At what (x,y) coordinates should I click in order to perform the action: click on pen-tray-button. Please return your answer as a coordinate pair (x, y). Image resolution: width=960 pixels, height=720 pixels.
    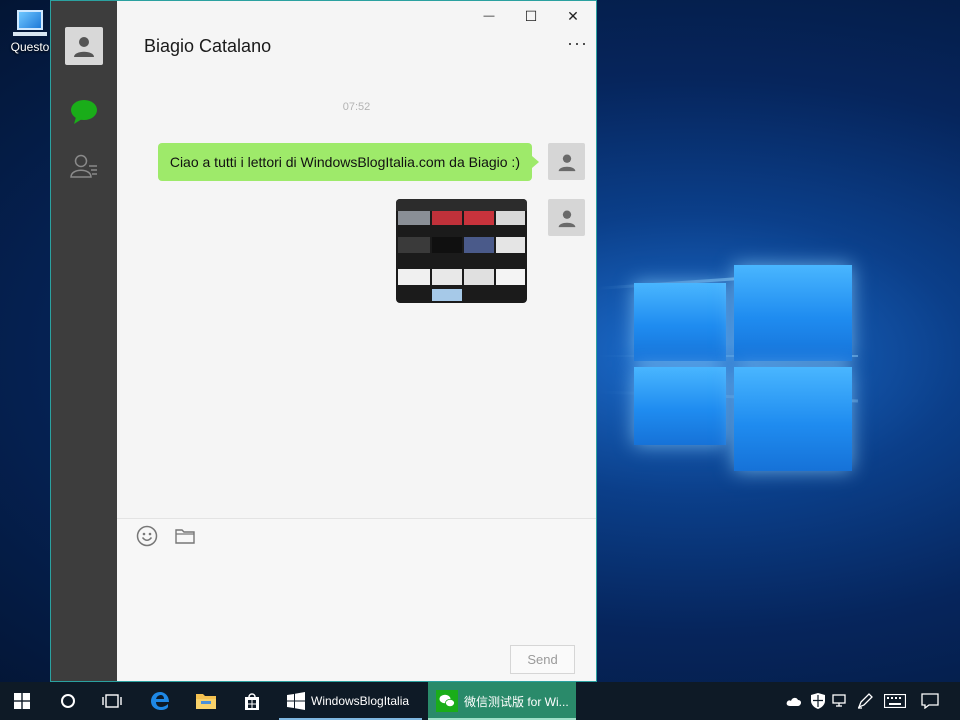
    Looking at the image, I should click on (865, 701).